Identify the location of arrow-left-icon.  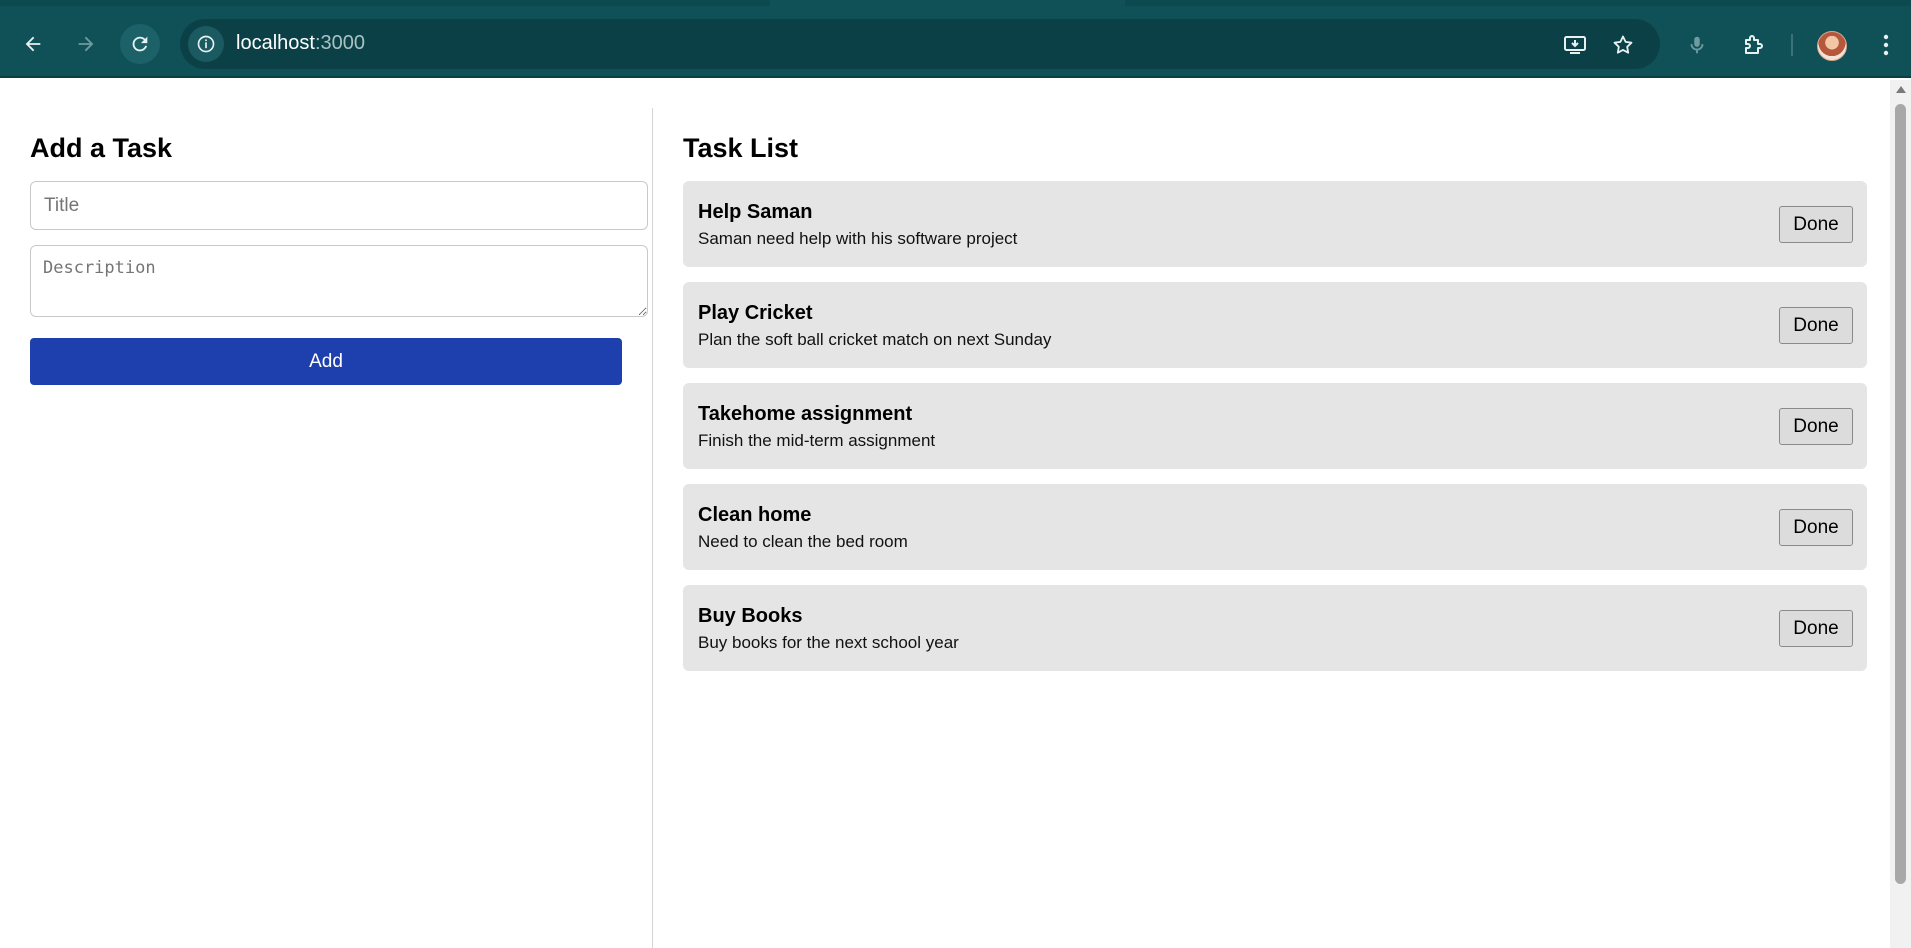
(33, 44).